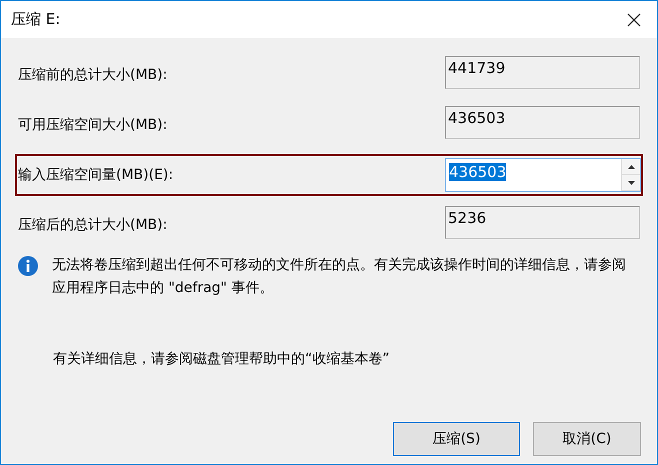  Describe the element at coordinates (339, 277) in the screenshot. I see `info-message: 无法将卷压缩到超出任何不可移动的文件所在的点。有关完成该操作时间的详细信息，请参阅应用程序日志中的 "defrag" 事件。` at that location.